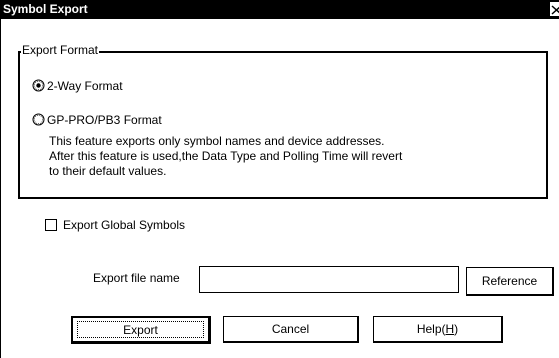 This screenshot has width=559, height=358. Describe the element at coordinates (60, 50) in the screenshot. I see `export-format-legend: Export Format` at that location.